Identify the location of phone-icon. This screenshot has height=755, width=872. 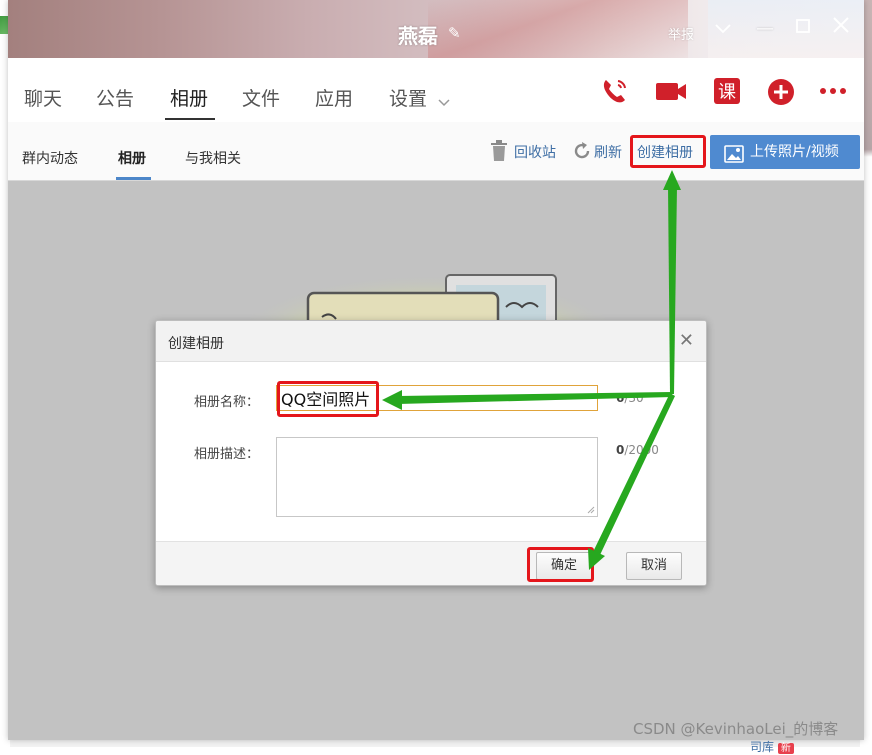
(615, 91).